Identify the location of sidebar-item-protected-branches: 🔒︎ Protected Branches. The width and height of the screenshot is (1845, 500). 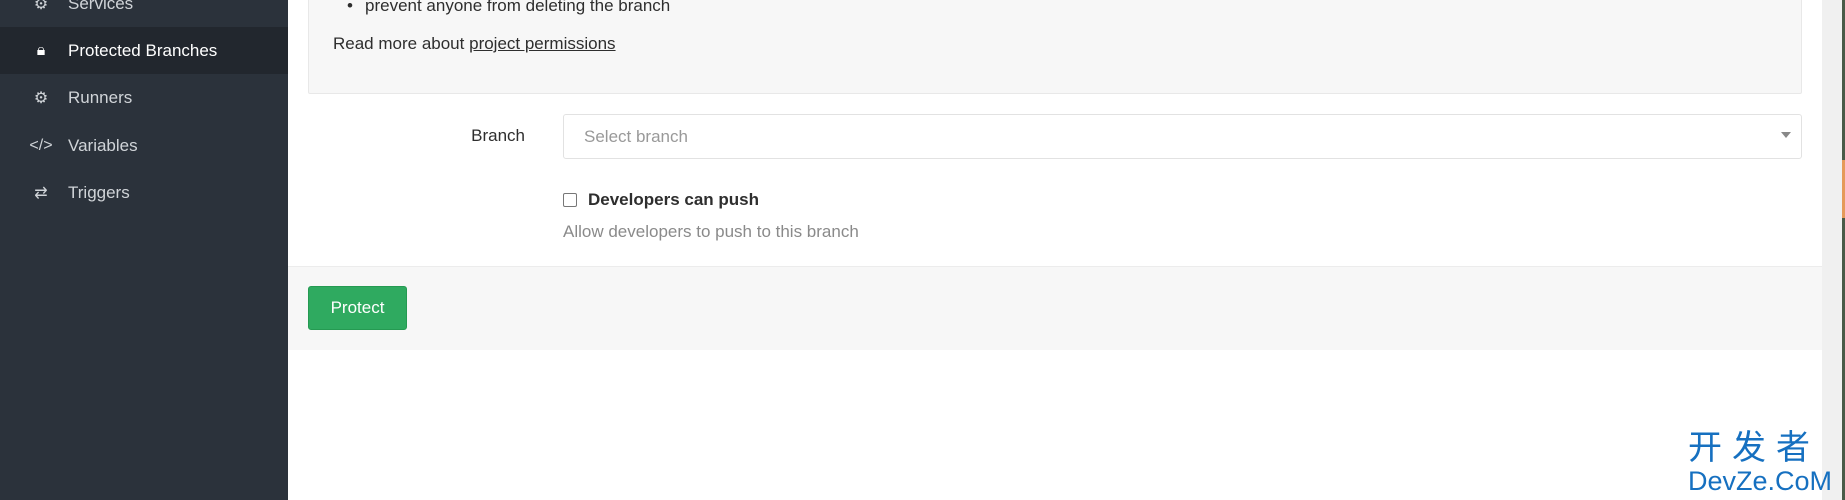
(144, 50).